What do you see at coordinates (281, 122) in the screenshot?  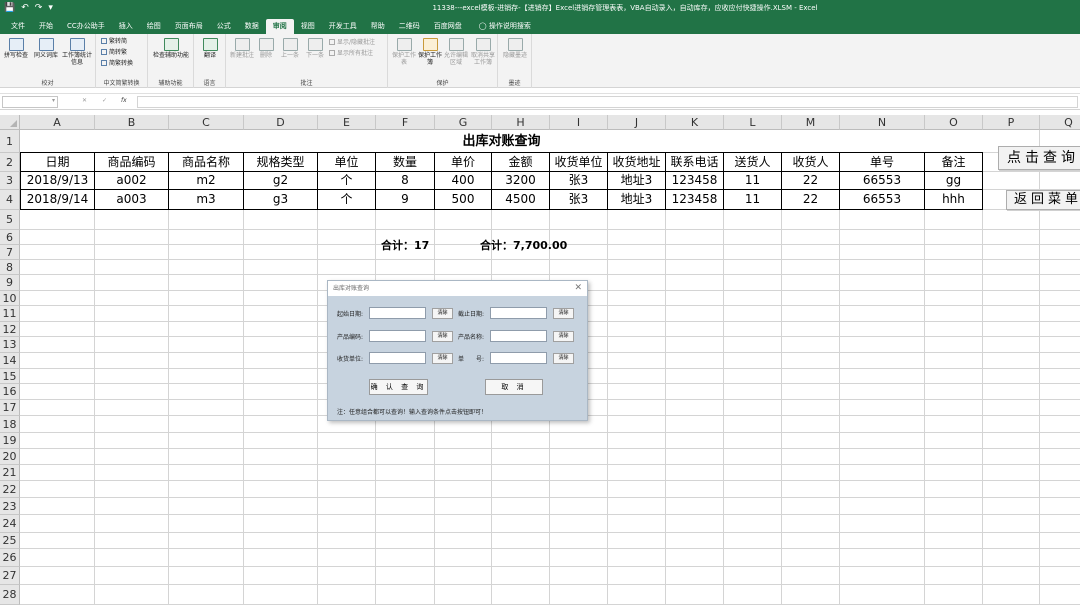 I see `column-header: D` at bounding box center [281, 122].